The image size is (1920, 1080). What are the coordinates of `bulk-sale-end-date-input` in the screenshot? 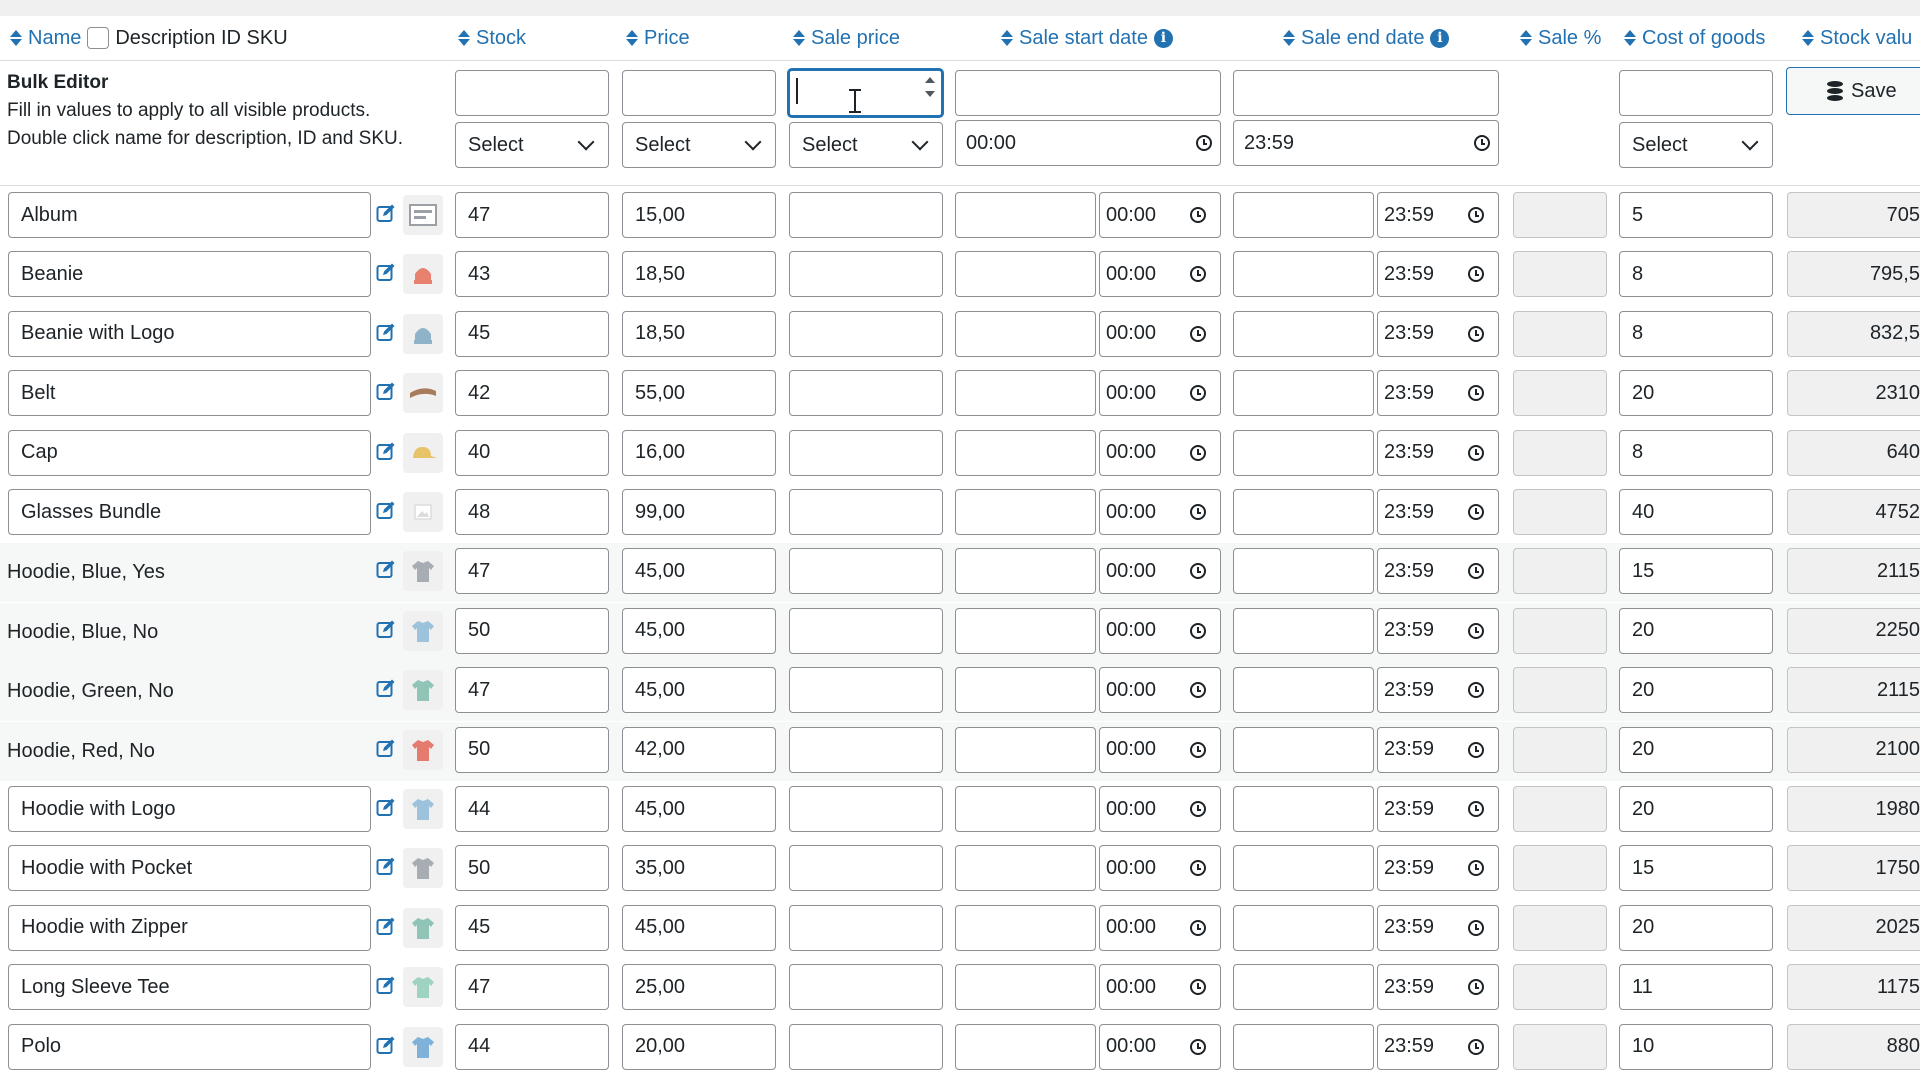 It's located at (1366, 93).